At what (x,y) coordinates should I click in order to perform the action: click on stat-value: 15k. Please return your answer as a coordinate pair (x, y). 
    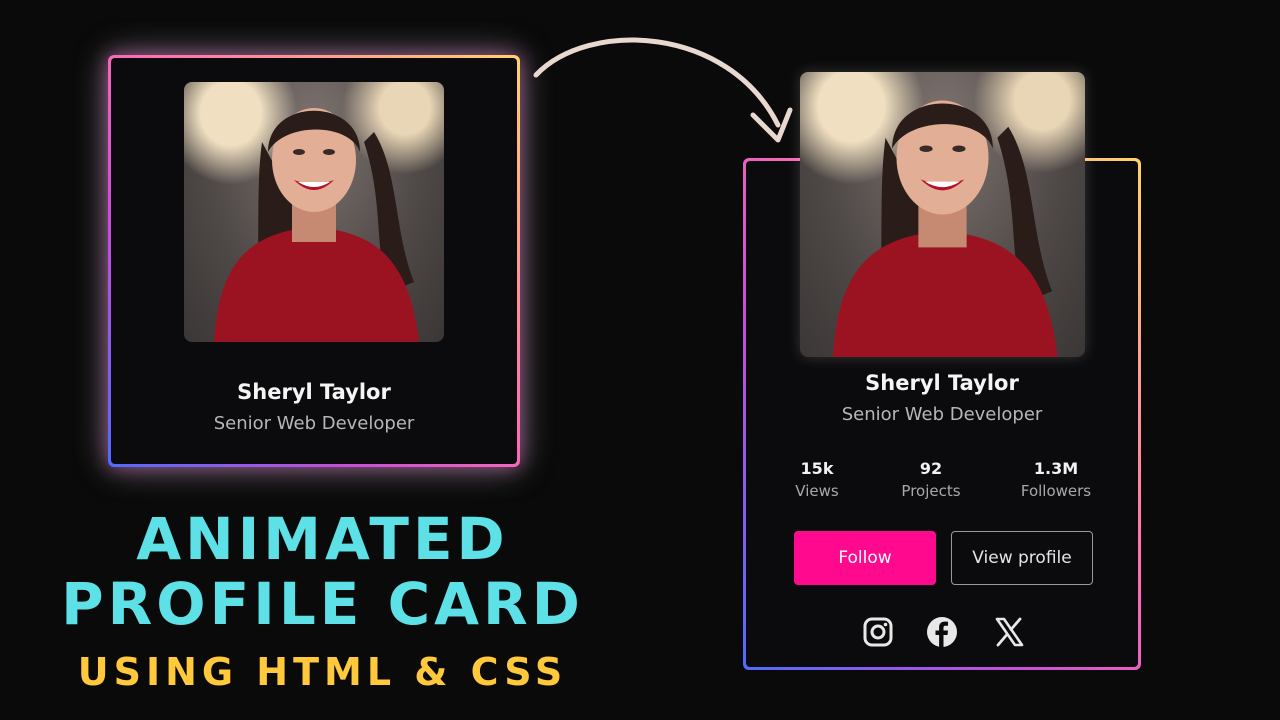
    Looking at the image, I should click on (817, 468).